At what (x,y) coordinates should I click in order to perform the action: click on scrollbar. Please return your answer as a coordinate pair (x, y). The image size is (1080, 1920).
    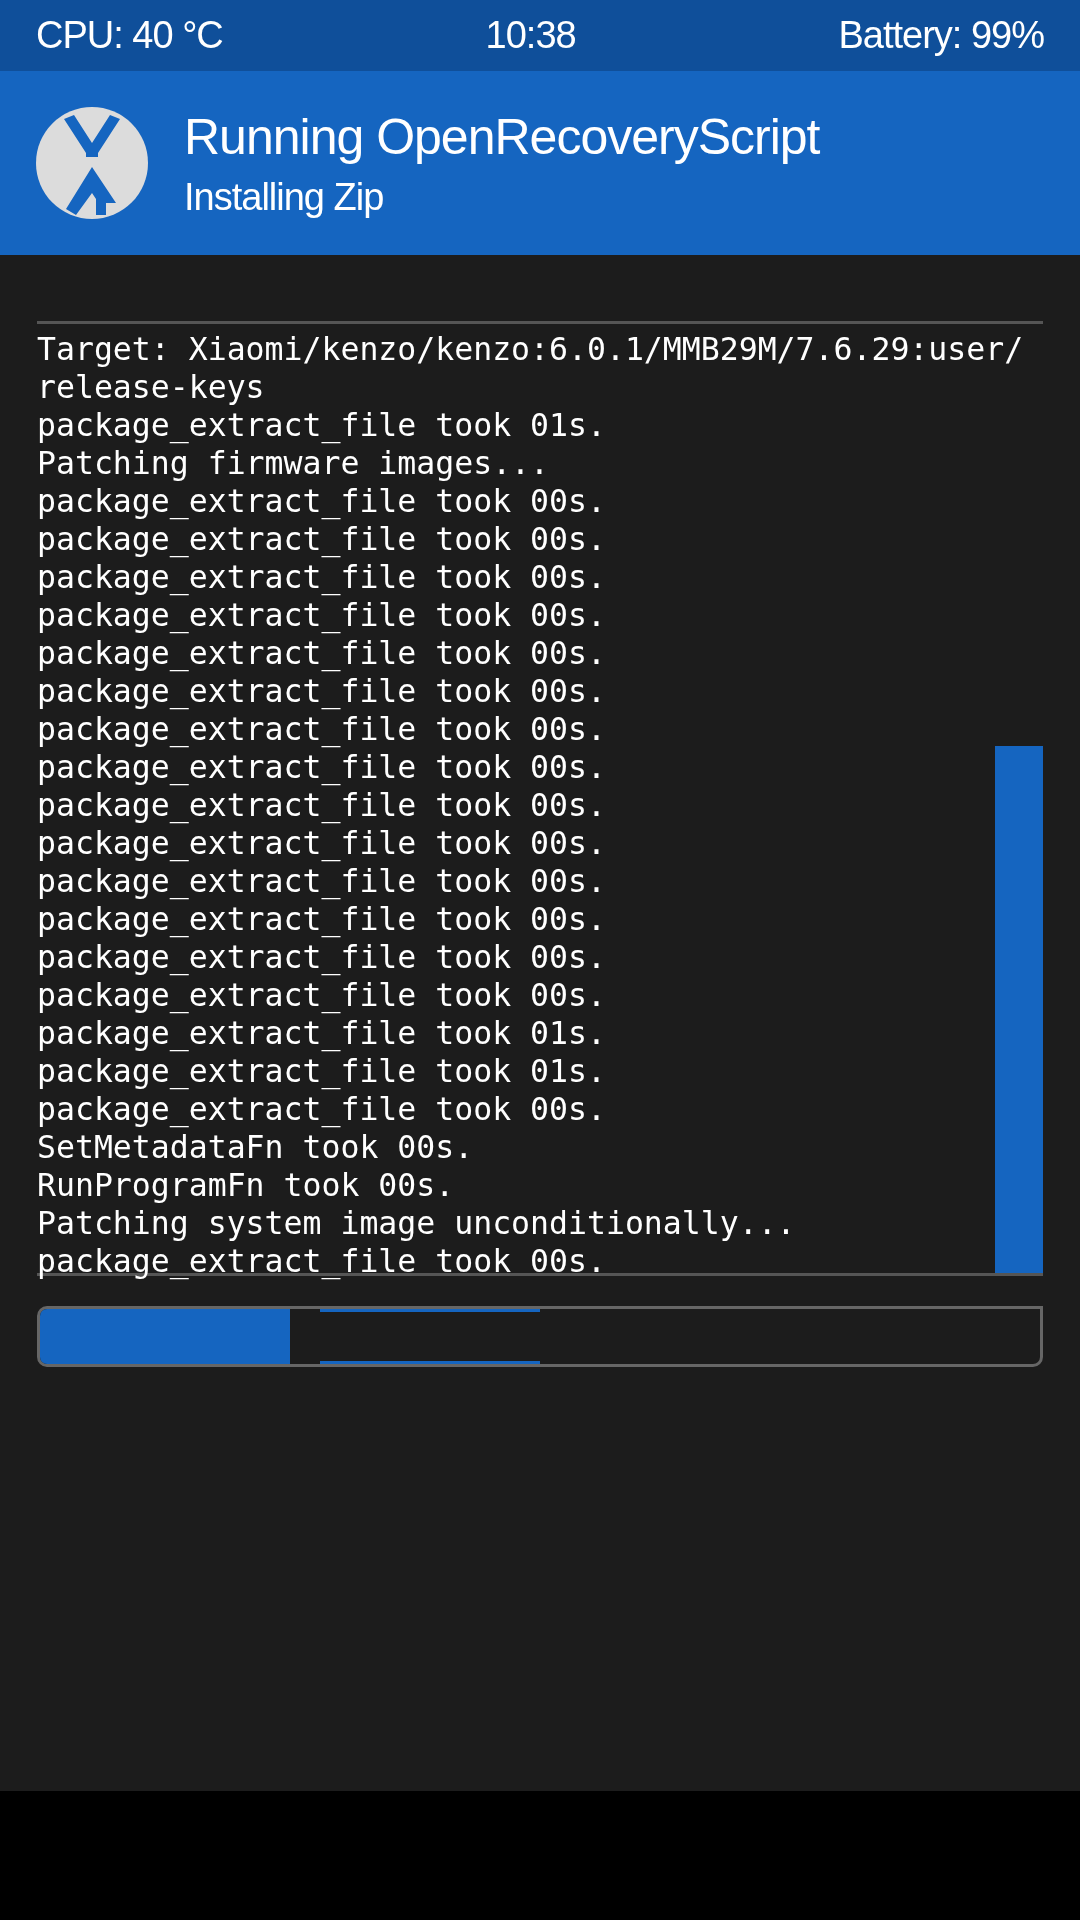
    Looking at the image, I should click on (1019, 1009).